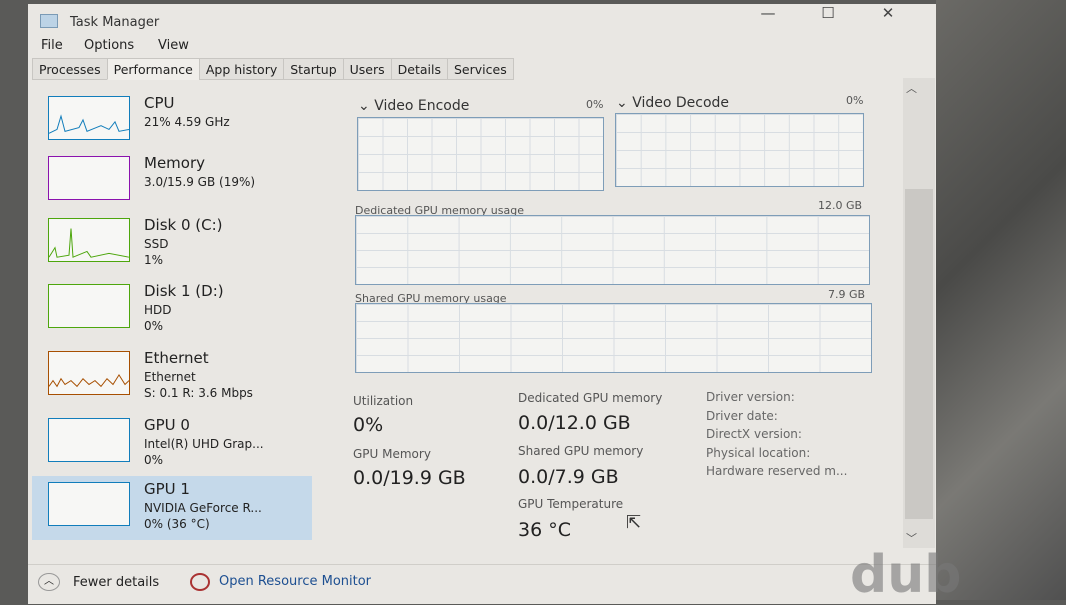 The width and height of the screenshot is (1066, 605). Describe the element at coordinates (590, 398) in the screenshot. I see `dedicated-memory-label: Dedicated GPU memory` at that location.